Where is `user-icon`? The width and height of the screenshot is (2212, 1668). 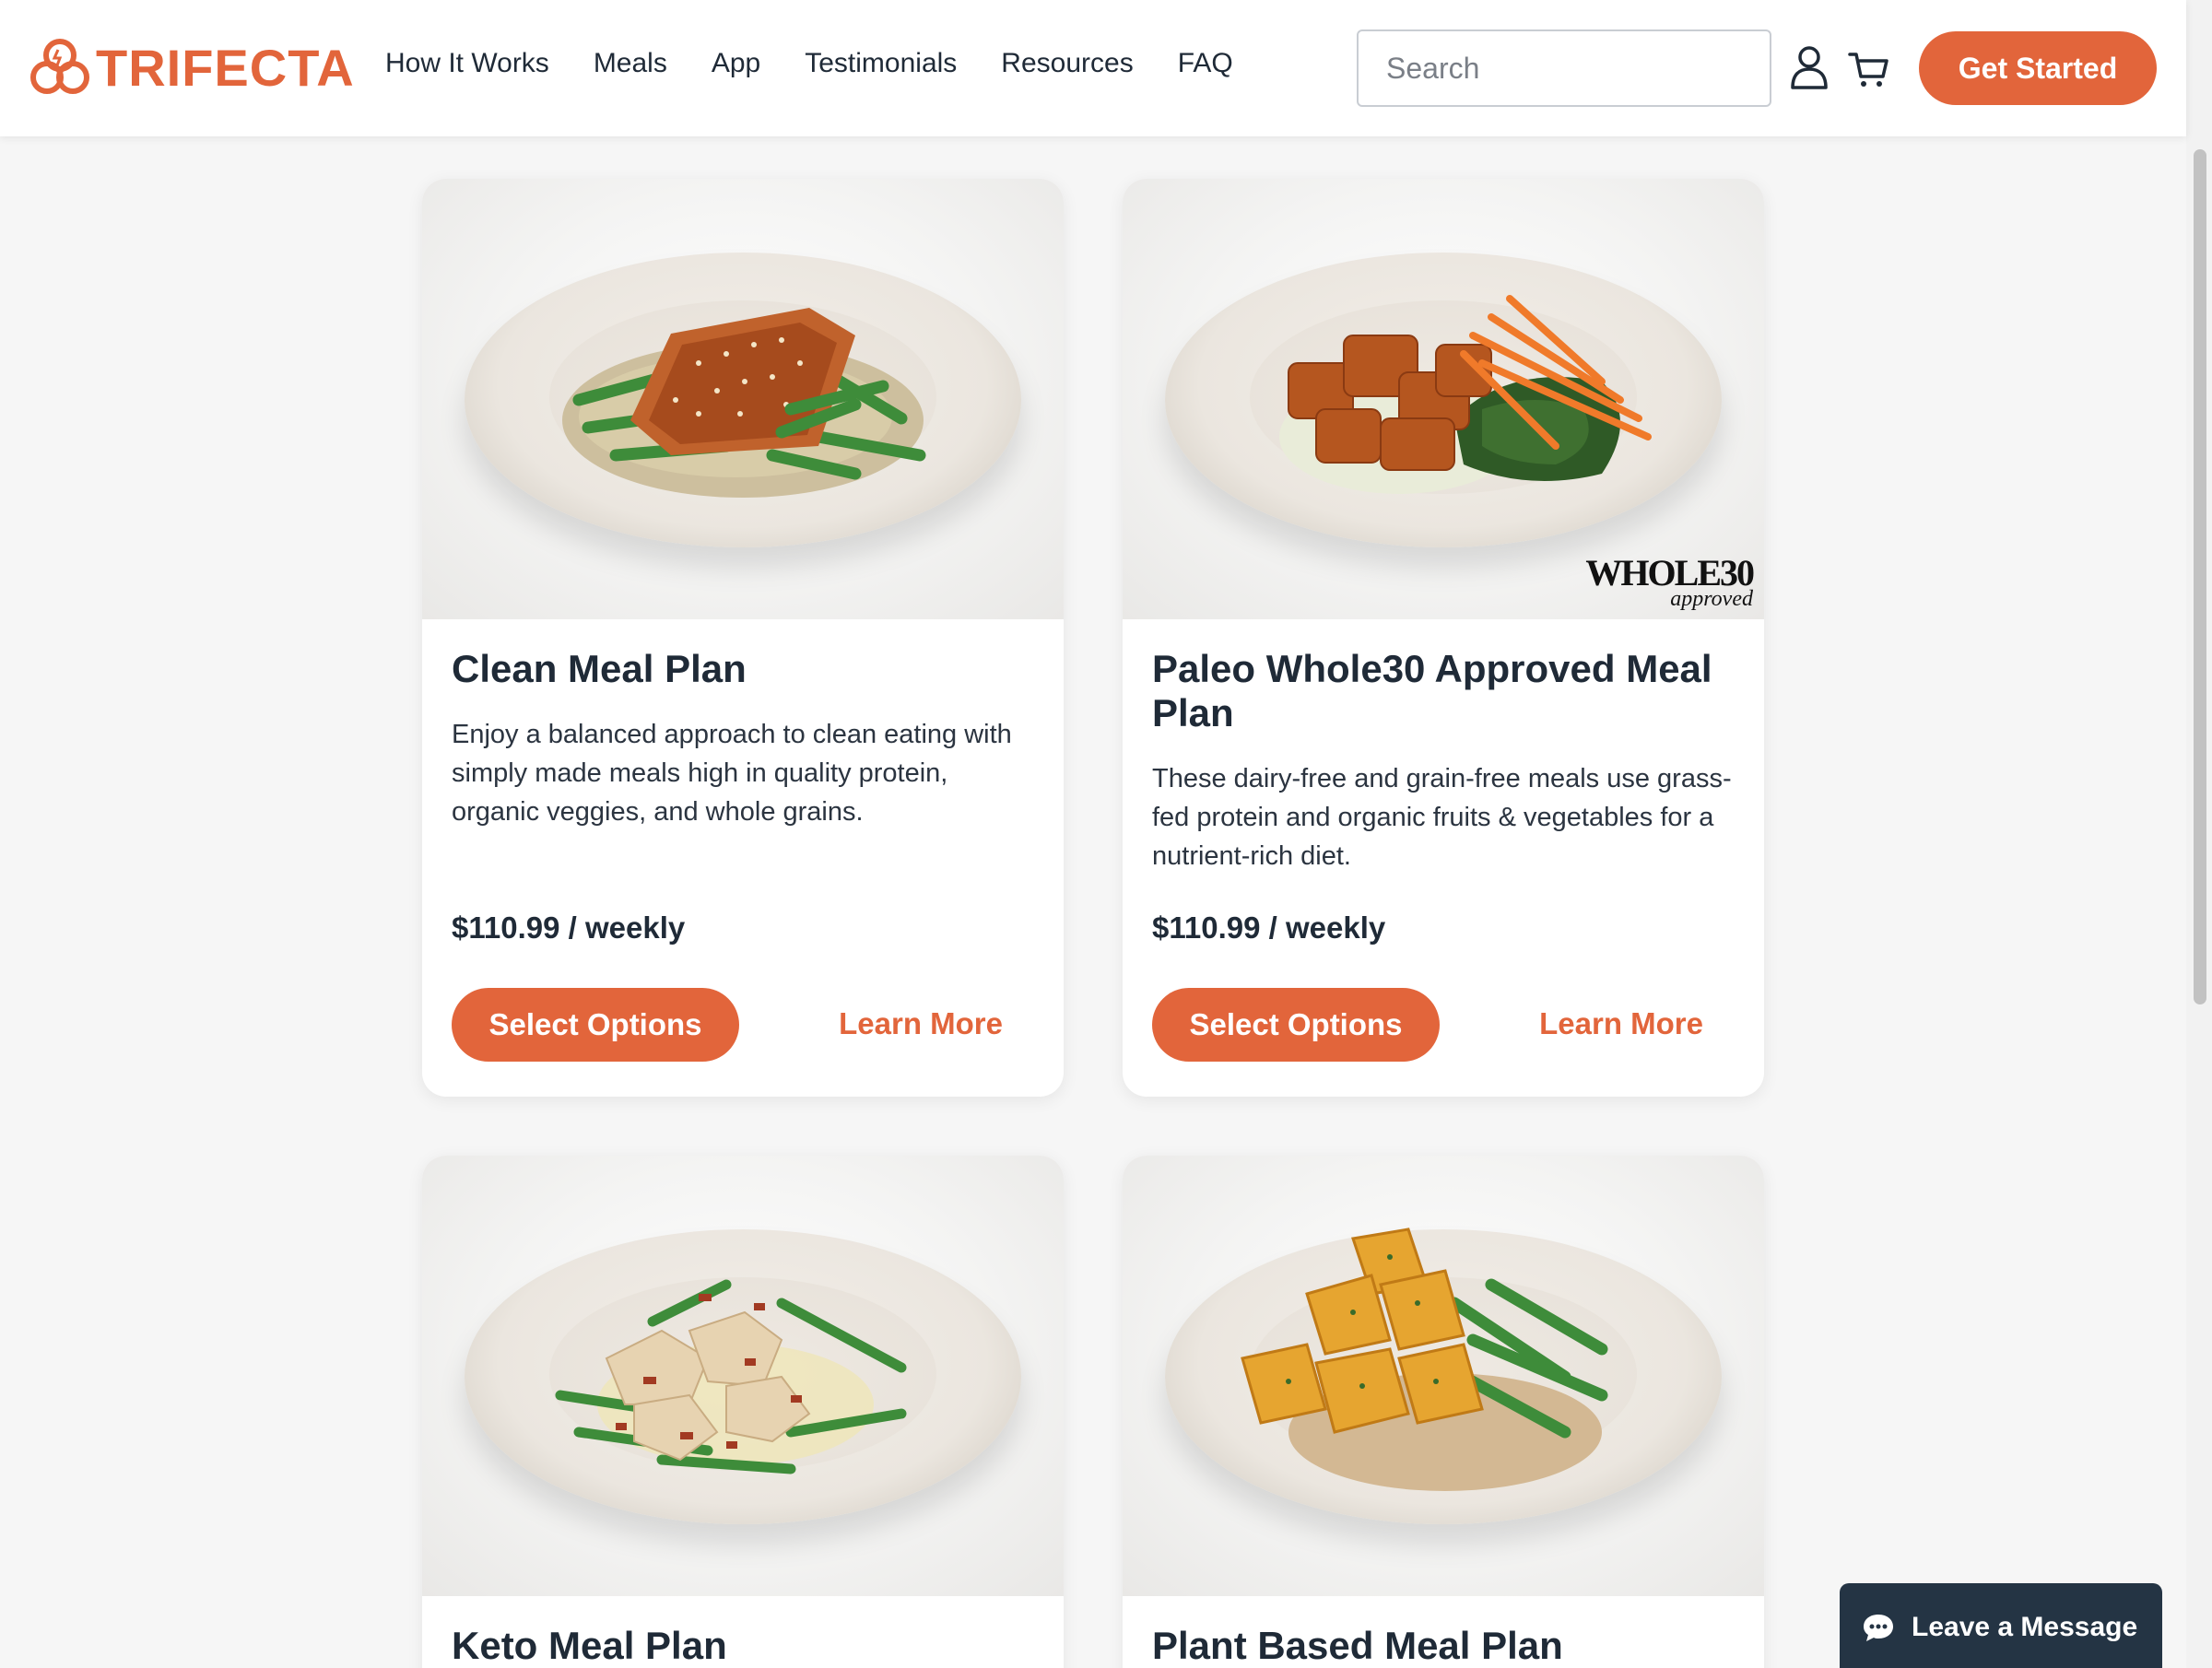 user-icon is located at coordinates (1809, 67).